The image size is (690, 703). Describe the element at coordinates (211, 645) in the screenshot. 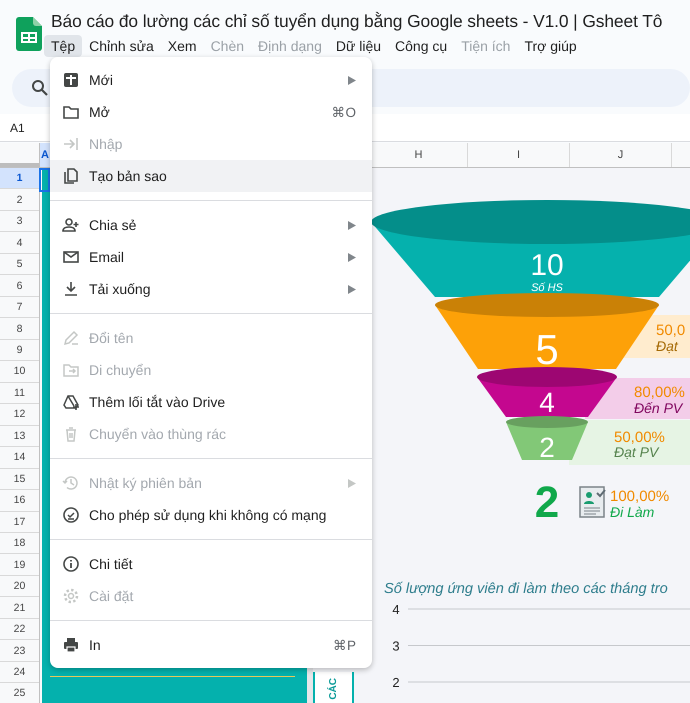

I see `menu-item: In ⌘P` at that location.